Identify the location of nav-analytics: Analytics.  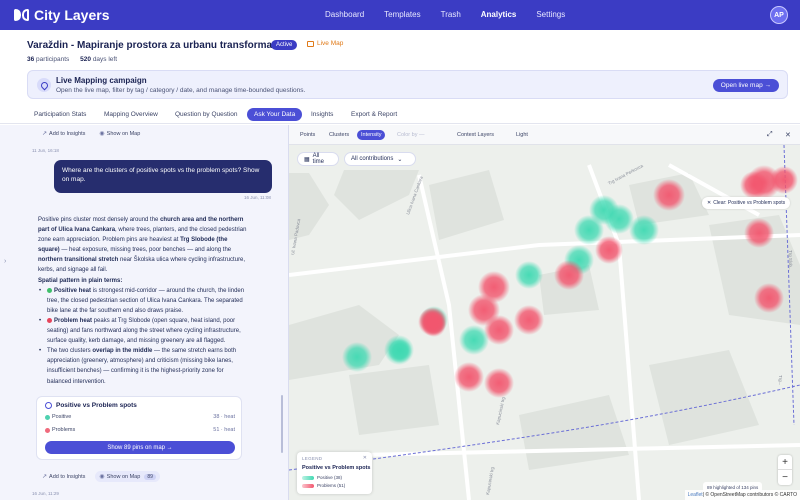
(499, 14).